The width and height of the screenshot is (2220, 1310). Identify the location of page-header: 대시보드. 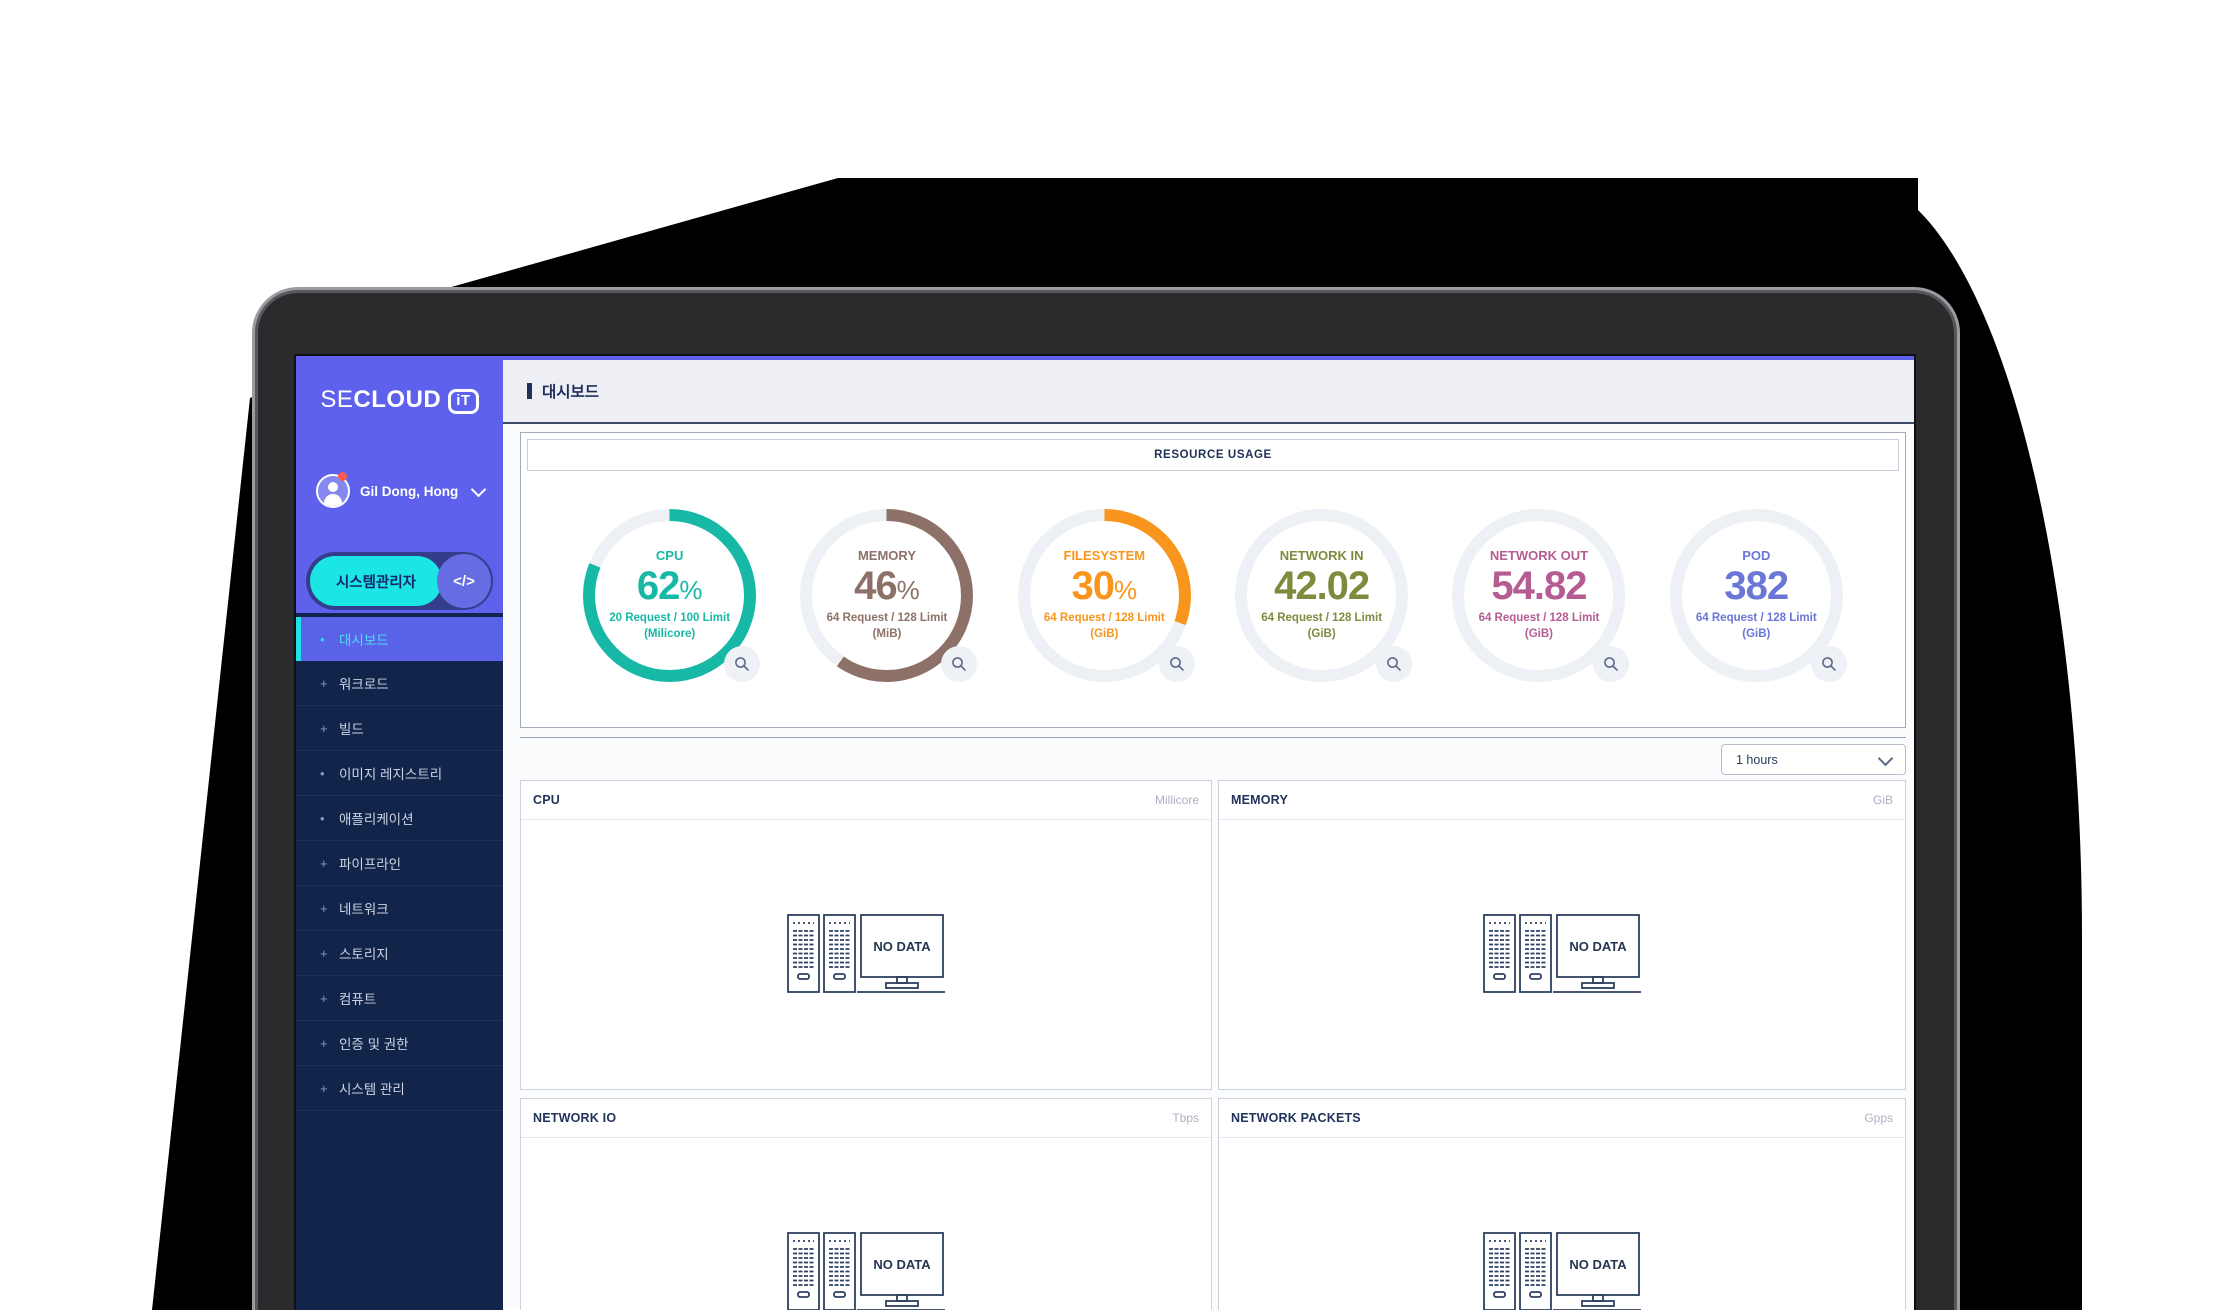
(1208, 392).